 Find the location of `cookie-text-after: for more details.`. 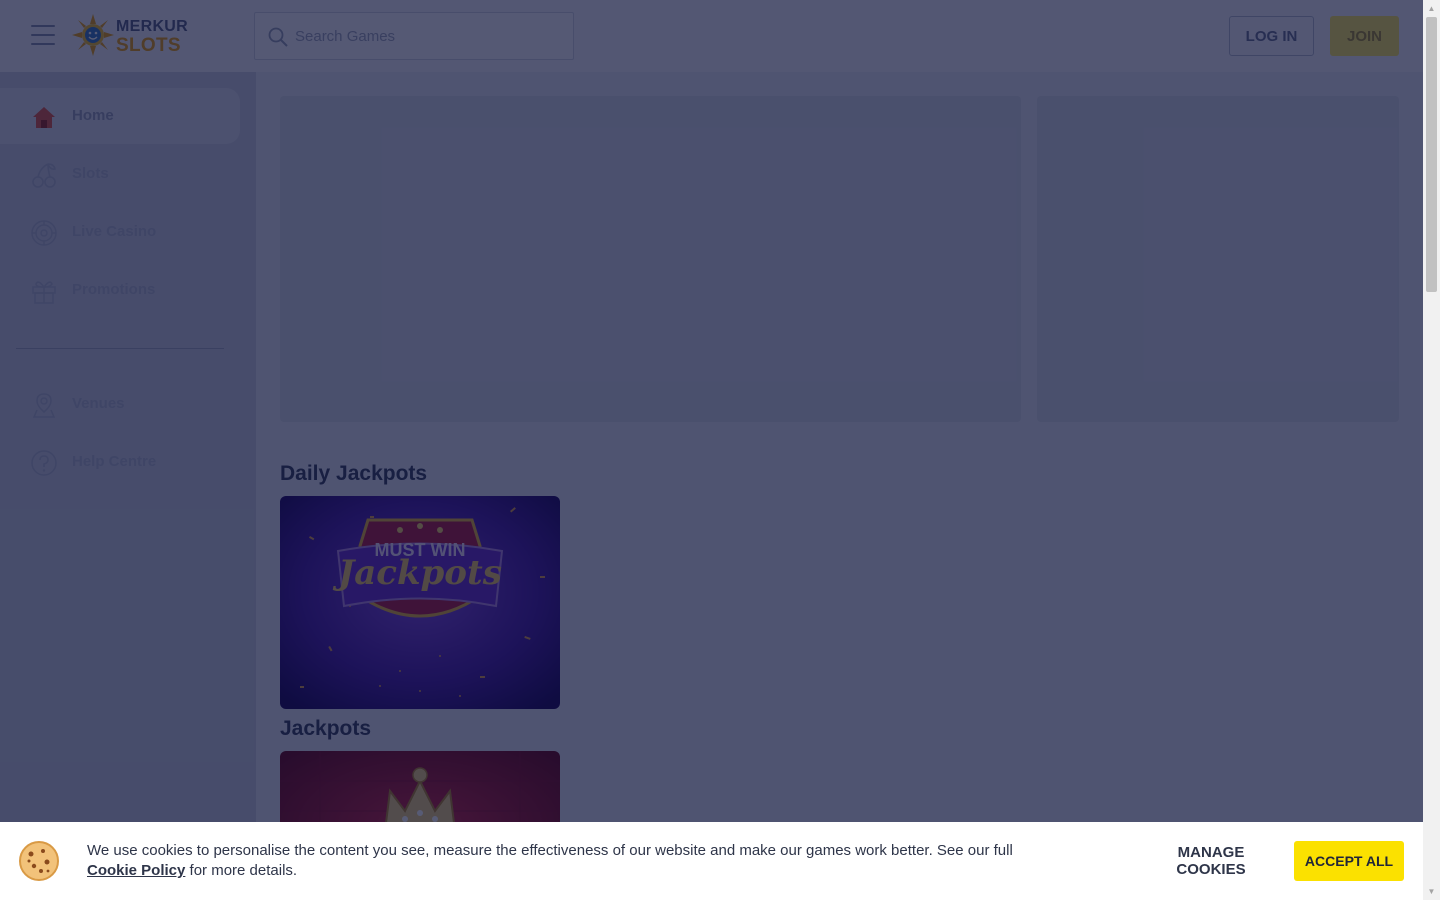

cookie-text-after: for more details. is located at coordinates (243, 870).